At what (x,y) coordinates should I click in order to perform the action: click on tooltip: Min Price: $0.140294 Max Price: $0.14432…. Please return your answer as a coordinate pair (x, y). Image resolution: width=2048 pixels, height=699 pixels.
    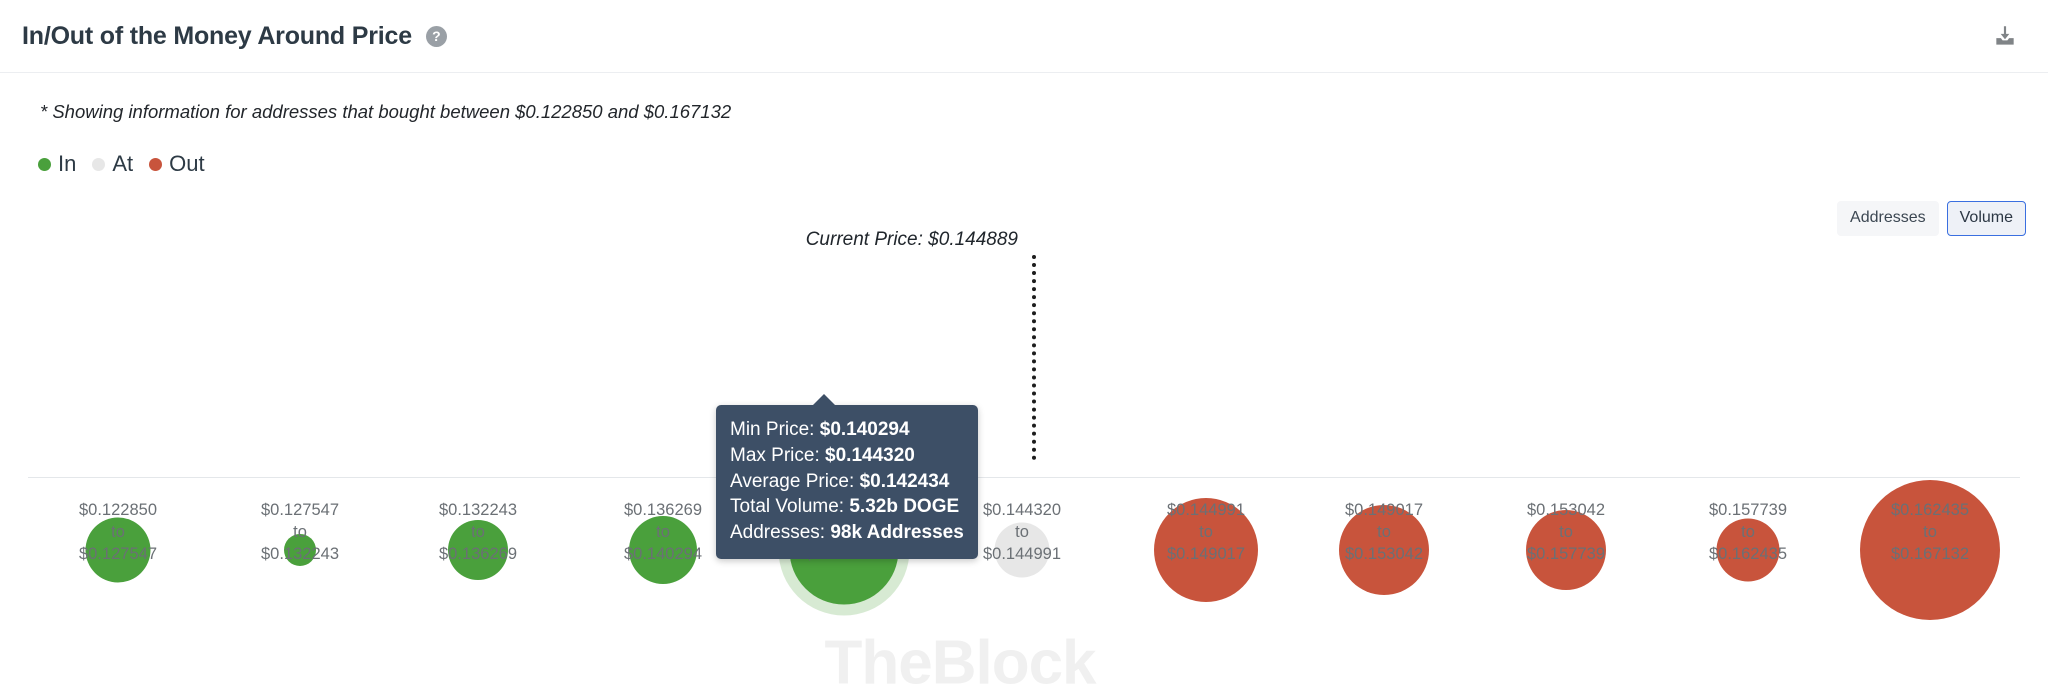
    Looking at the image, I should click on (847, 477).